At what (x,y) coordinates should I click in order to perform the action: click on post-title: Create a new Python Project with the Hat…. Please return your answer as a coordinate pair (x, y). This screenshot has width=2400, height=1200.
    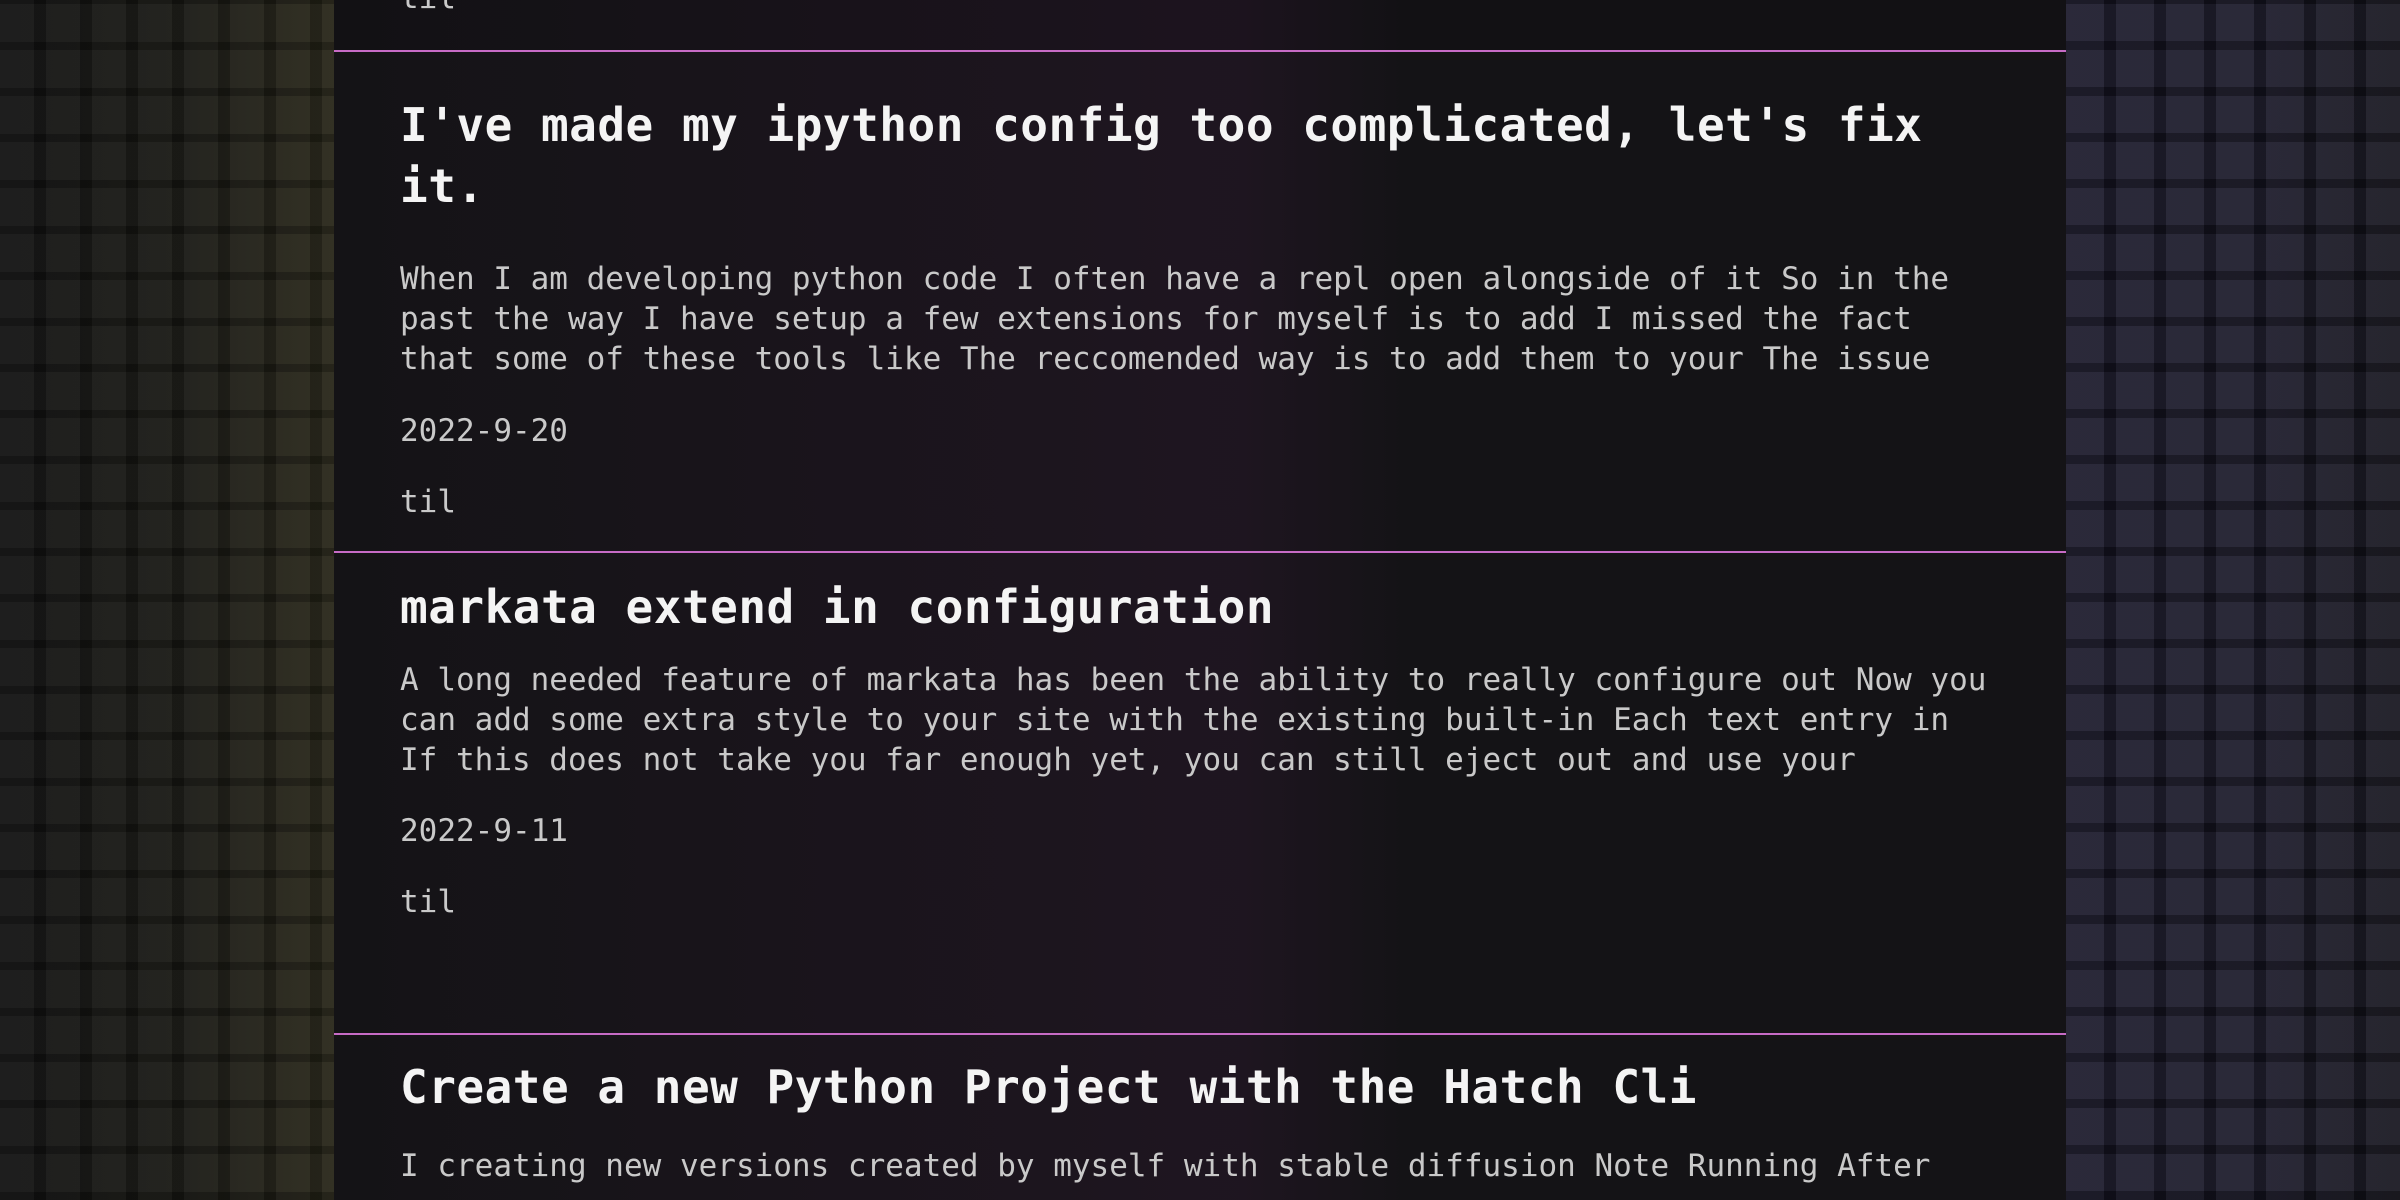
    Looking at the image, I should click on (1200, 1087).